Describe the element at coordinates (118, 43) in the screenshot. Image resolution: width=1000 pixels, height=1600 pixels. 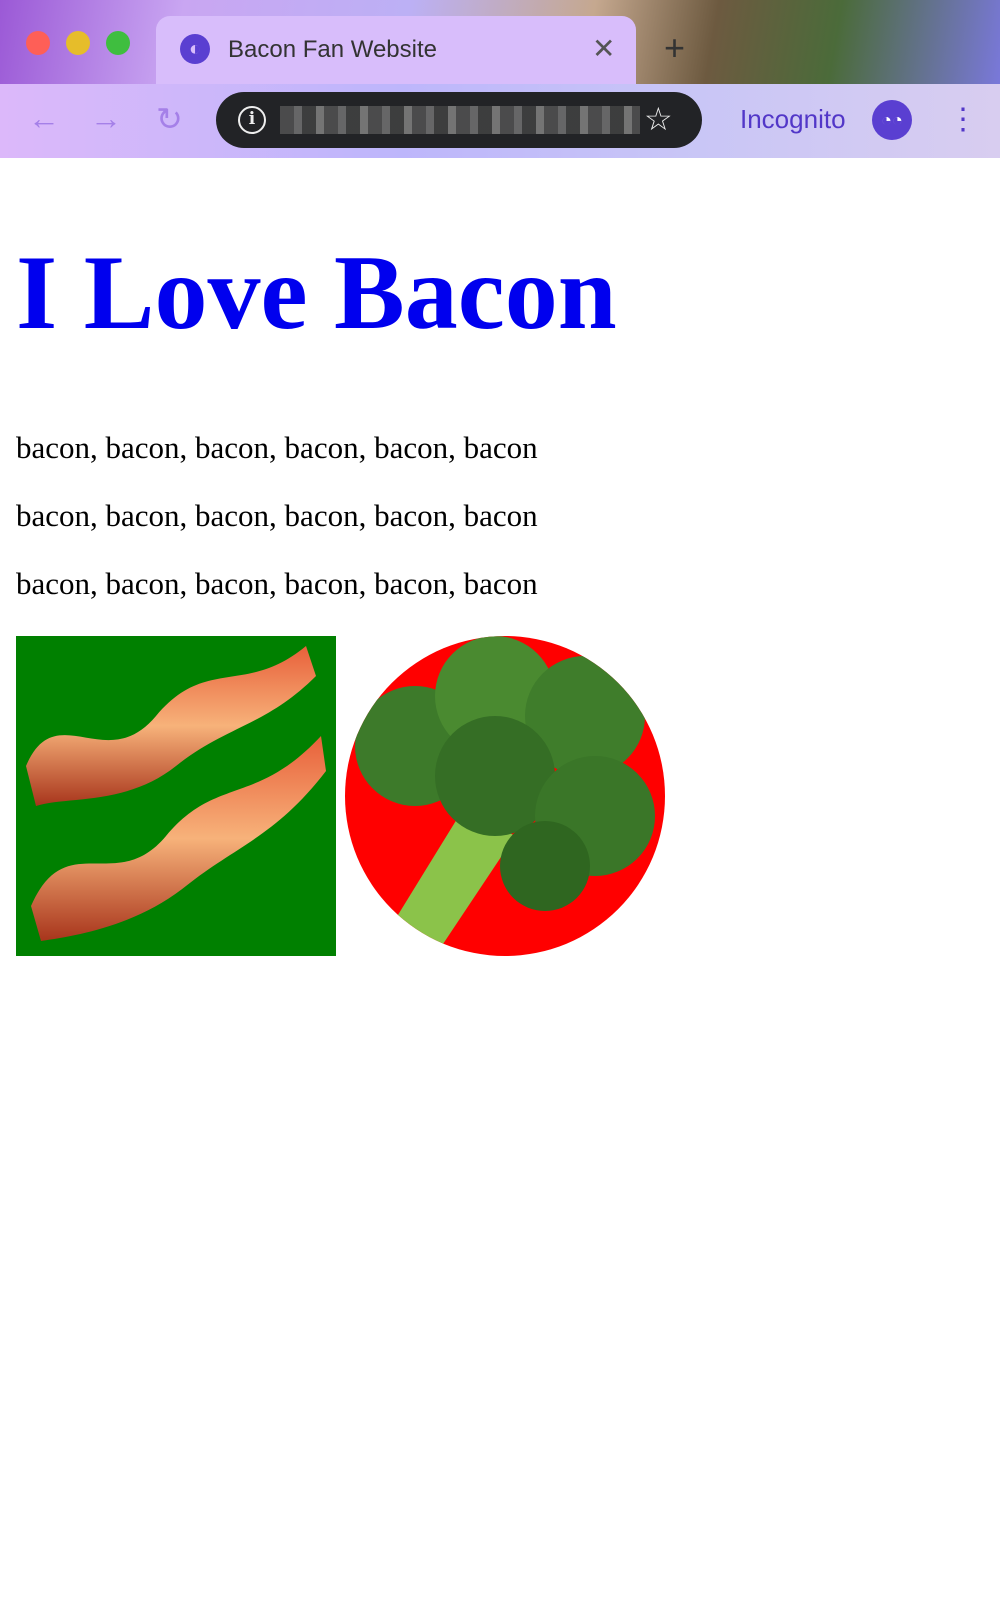
I see `maximize-window-button` at that location.